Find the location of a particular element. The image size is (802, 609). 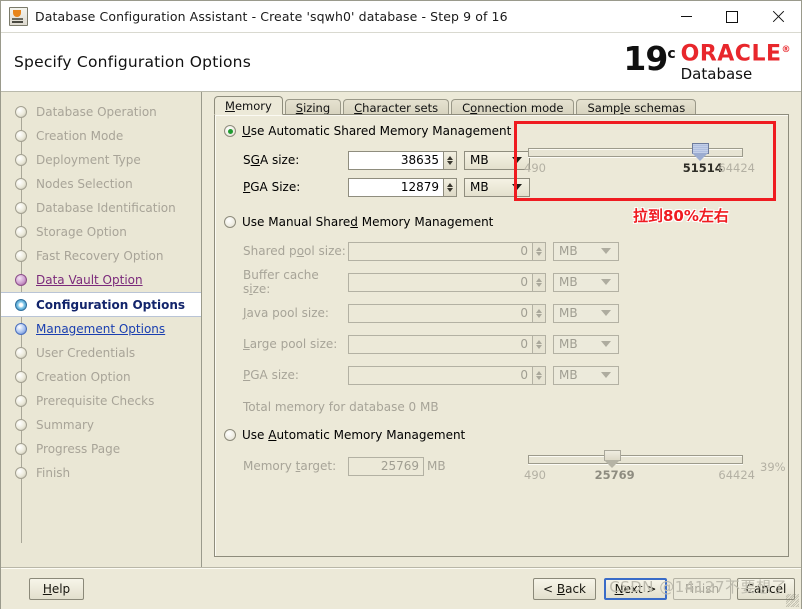

sidebar-item-data-vault-option: Data Vault Option is located at coordinates (101, 280).